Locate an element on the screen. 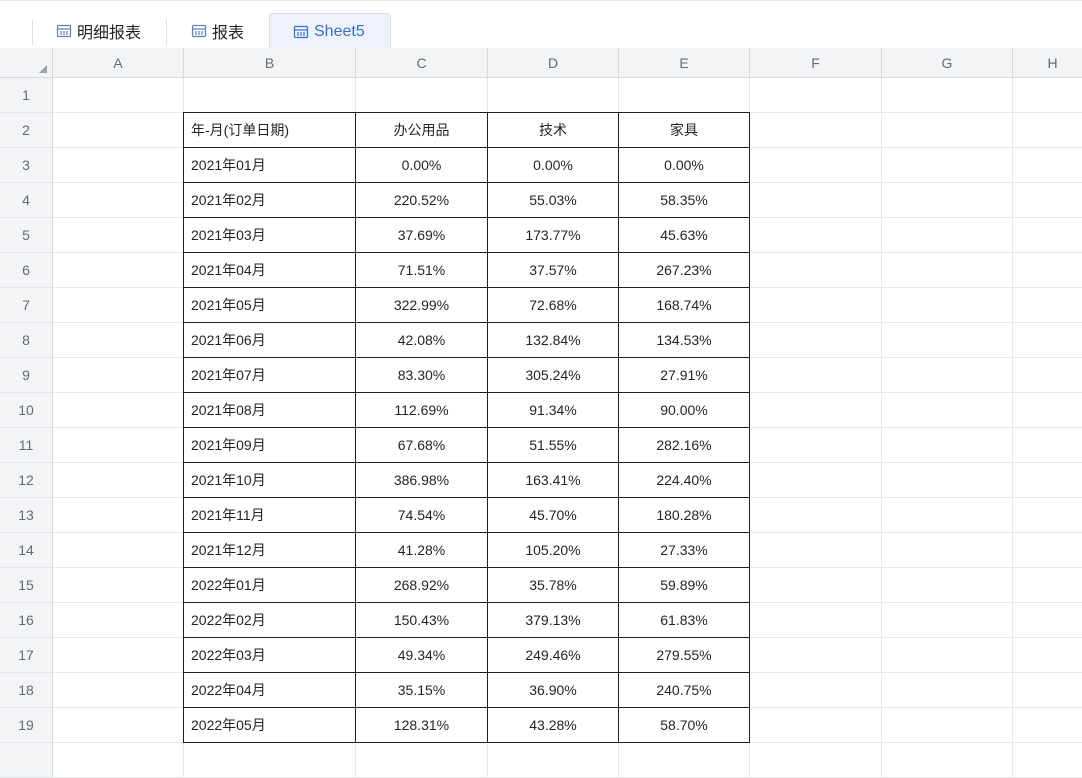  value-cell: 27.91% is located at coordinates (684, 375).